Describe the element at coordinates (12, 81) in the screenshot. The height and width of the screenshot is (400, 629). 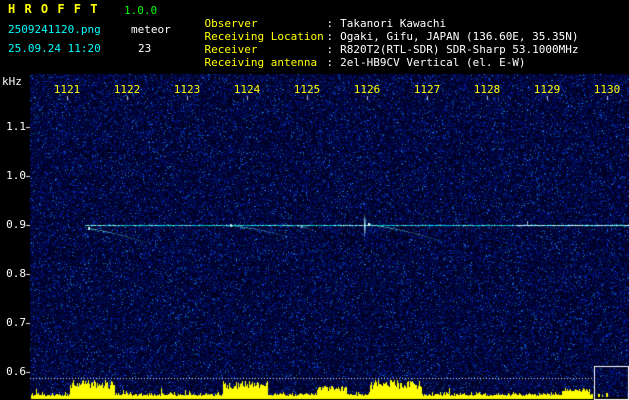
I see `y-axis-unit: kHz` at that location.